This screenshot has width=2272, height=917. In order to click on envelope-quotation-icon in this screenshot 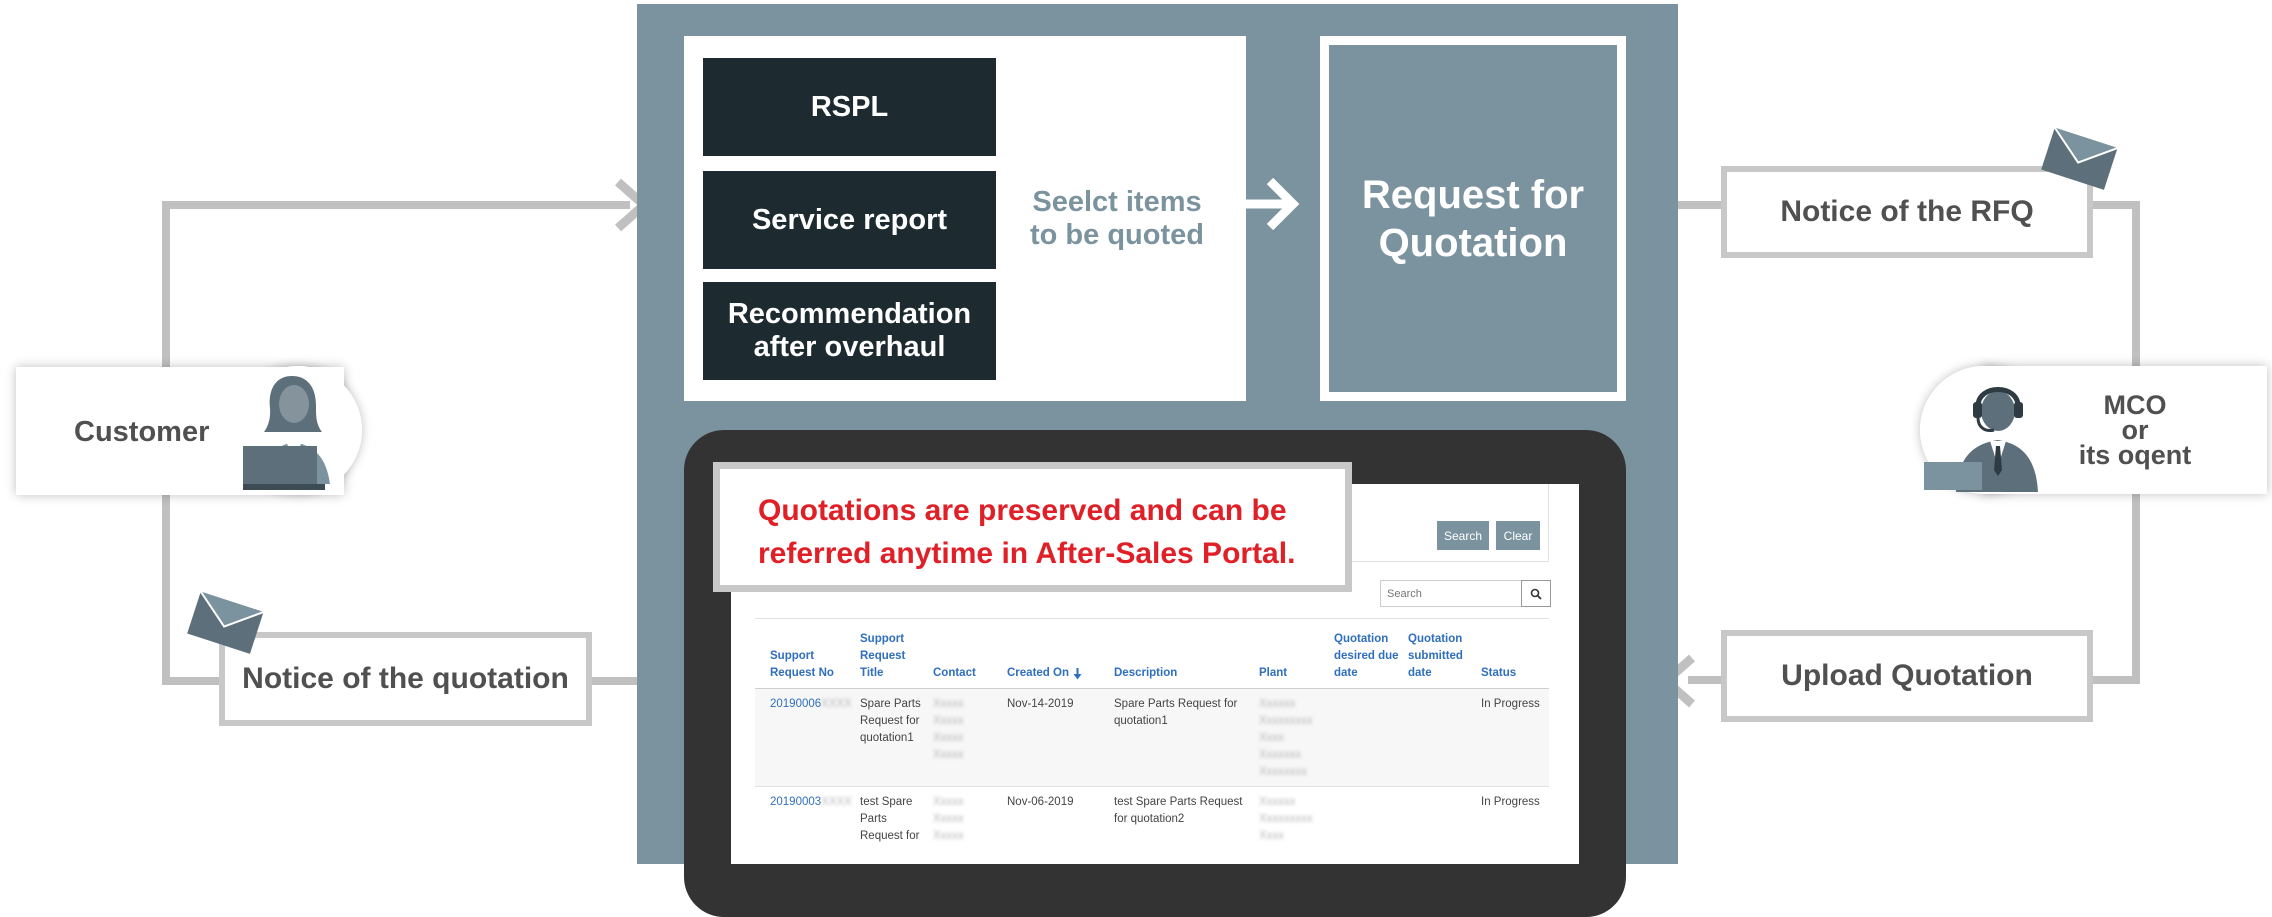, I will do `click(225, 622)`.